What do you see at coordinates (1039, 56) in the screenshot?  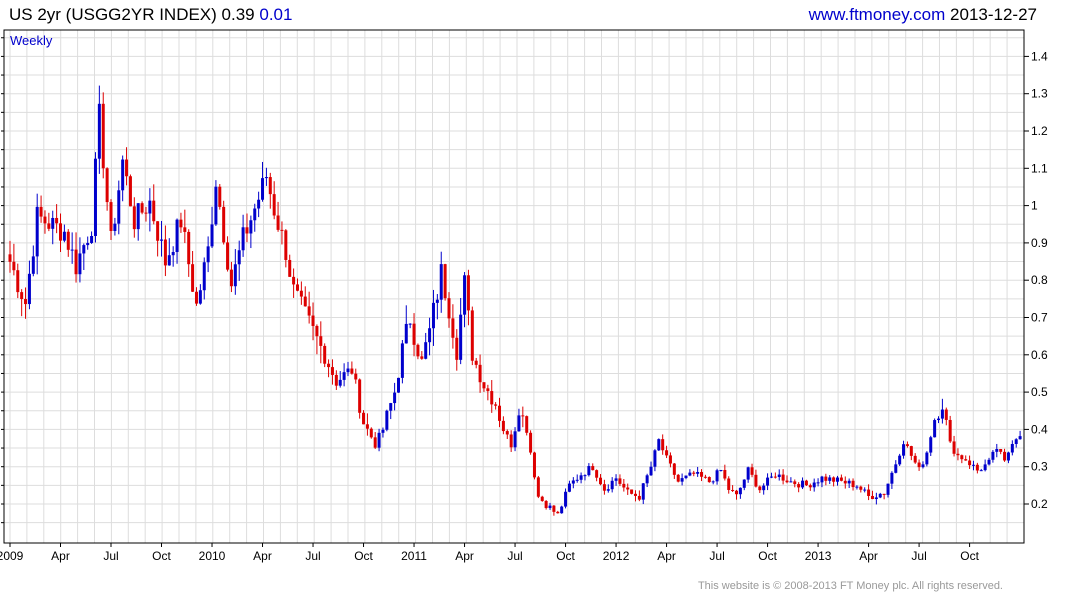 I see `y-tick-label: 1.4` at bounding box center [1039, 56].